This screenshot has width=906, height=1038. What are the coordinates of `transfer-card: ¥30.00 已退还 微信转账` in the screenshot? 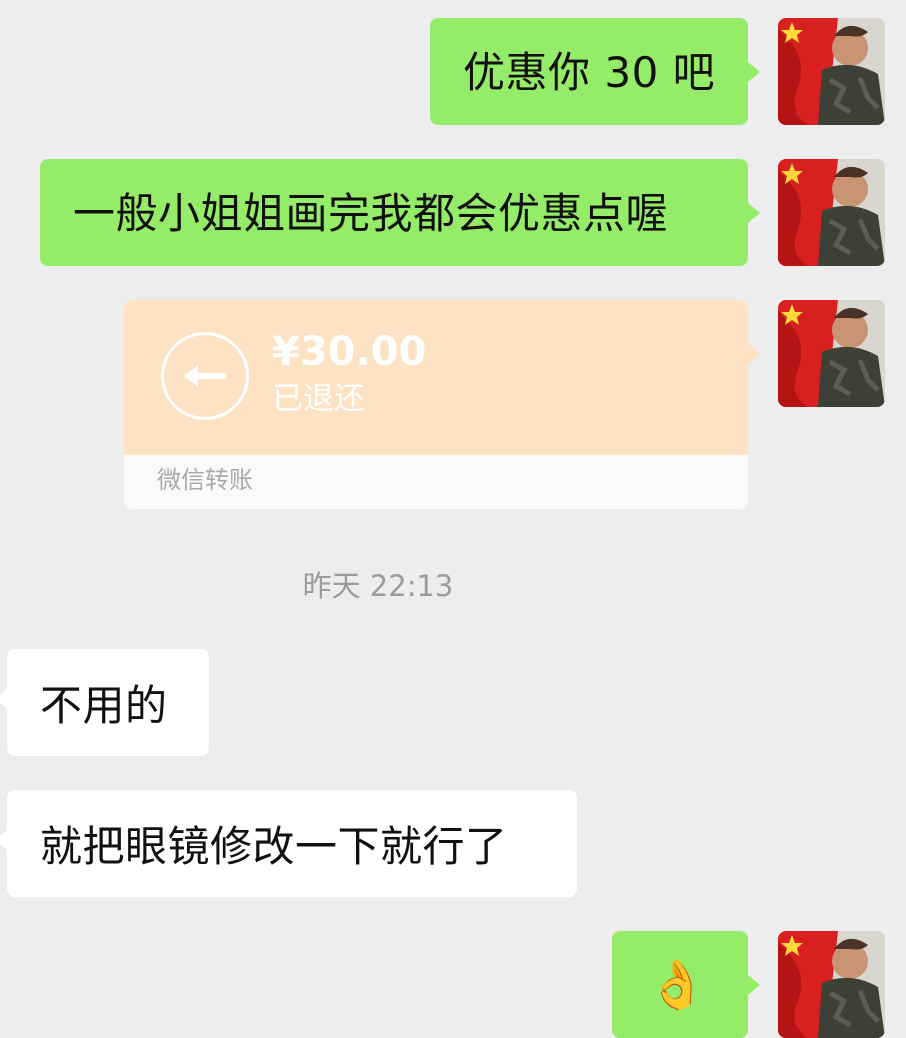 It's located at (442, 404).